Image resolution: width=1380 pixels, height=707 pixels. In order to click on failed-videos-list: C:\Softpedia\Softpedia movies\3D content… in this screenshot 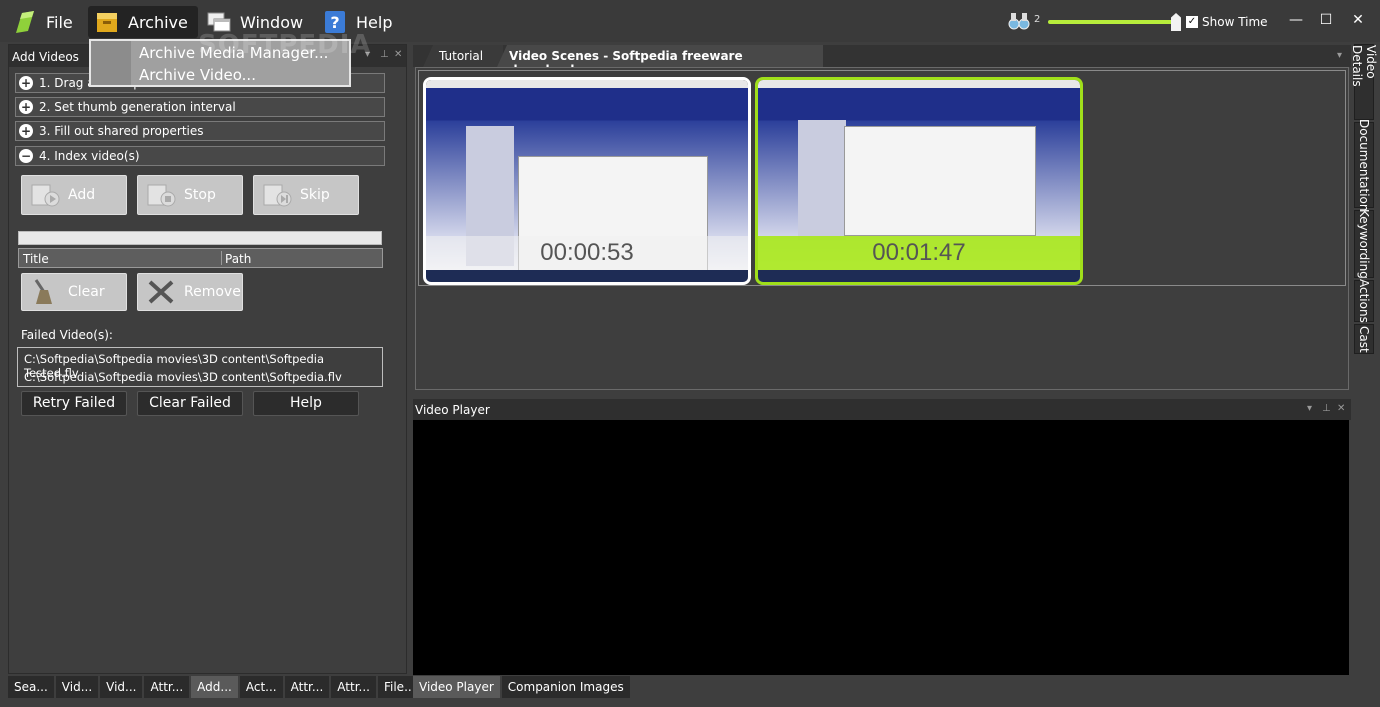, I will do `click(200, 367)`.